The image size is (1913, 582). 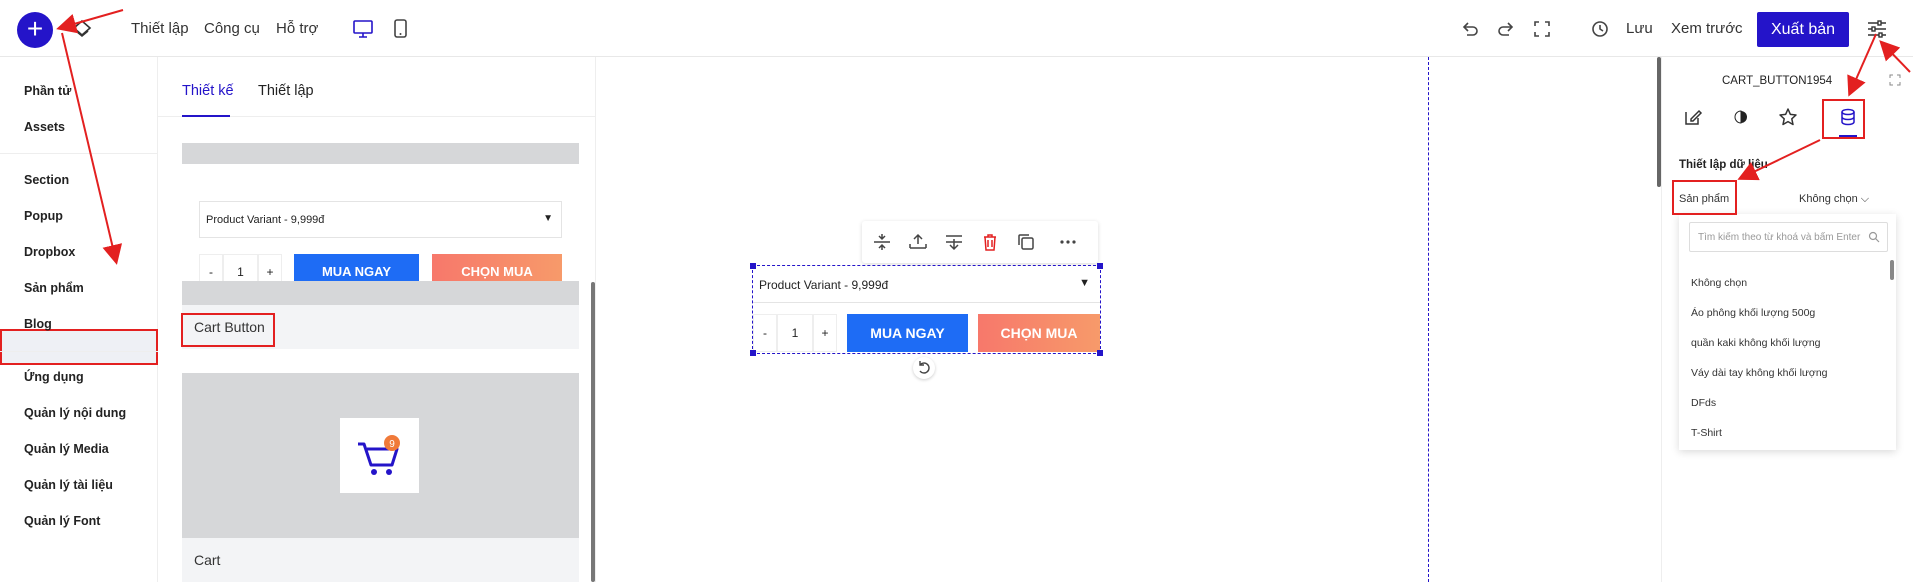 I want to click on plus-icon: +, so click(x=35, y=28).